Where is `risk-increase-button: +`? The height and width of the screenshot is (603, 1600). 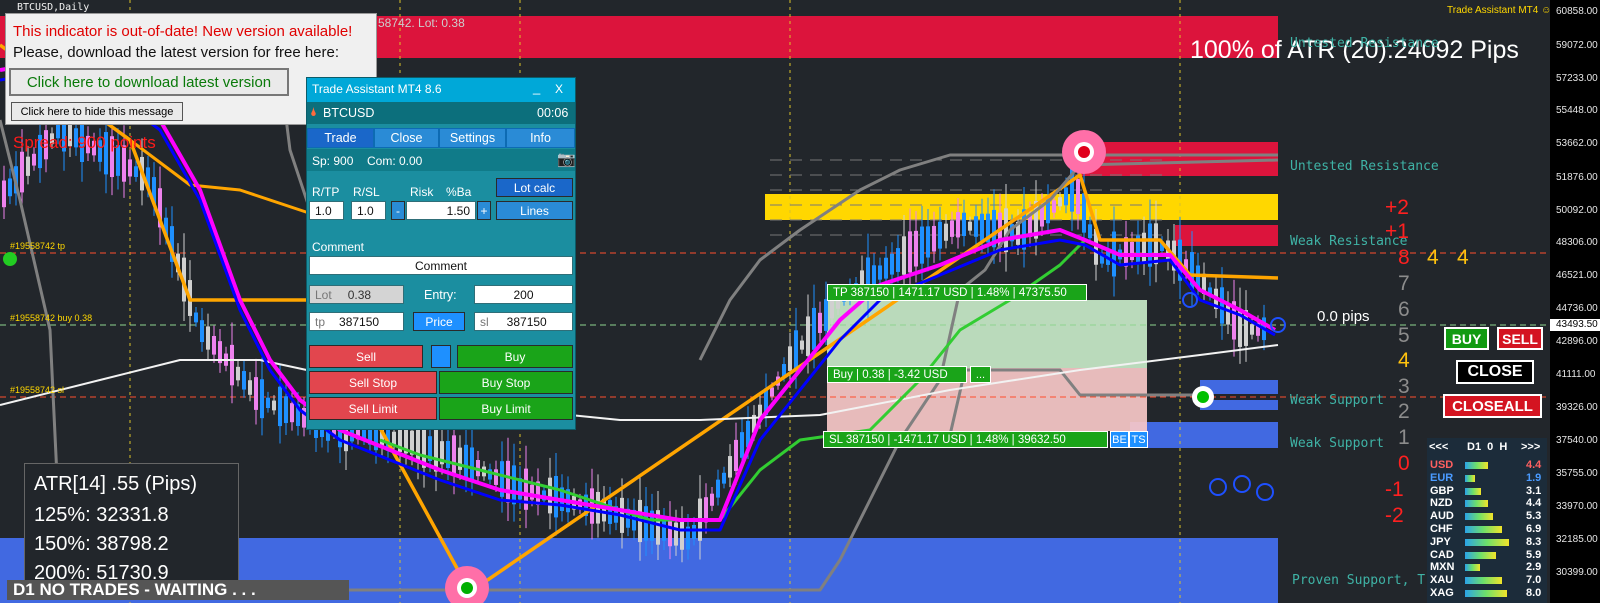
risk-increase-button: + is located at coordinates (484, 210).